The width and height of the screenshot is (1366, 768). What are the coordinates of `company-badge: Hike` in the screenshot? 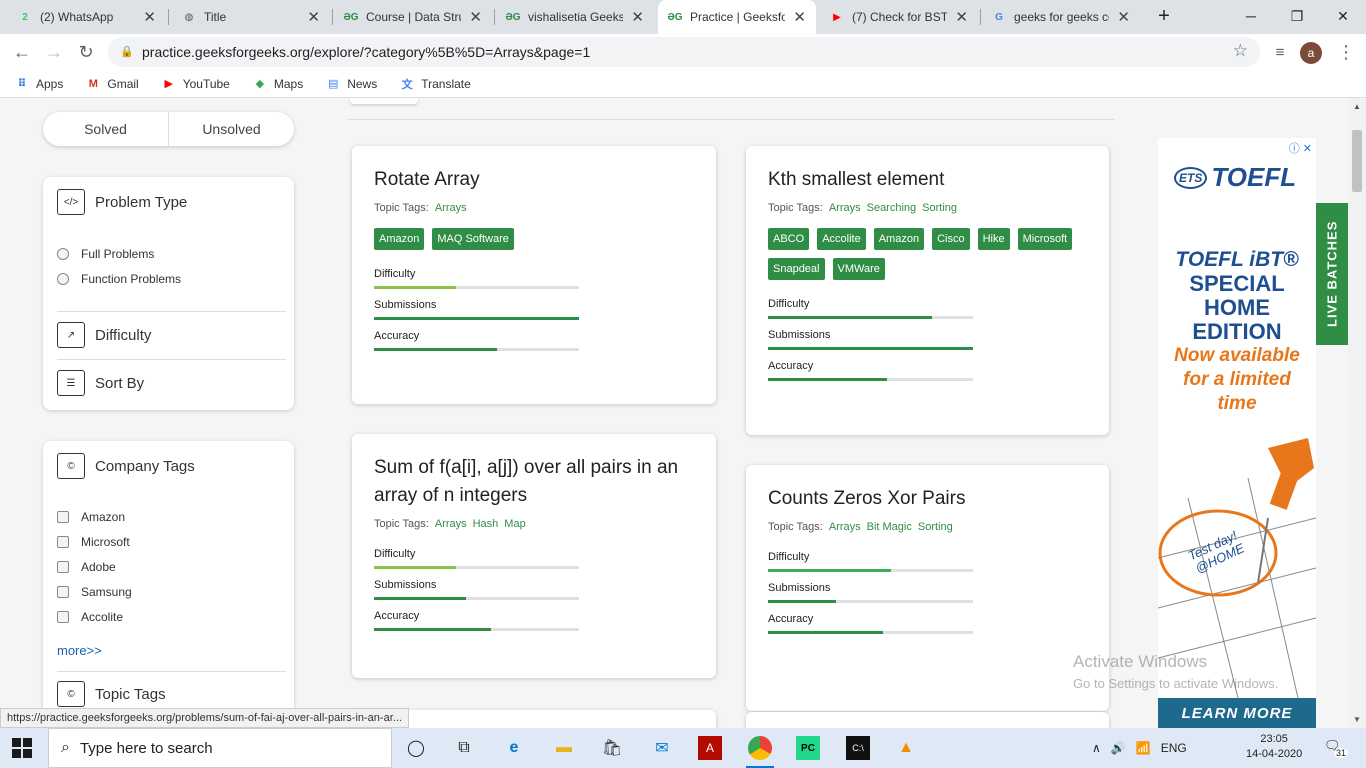 It's located at (993, 239).